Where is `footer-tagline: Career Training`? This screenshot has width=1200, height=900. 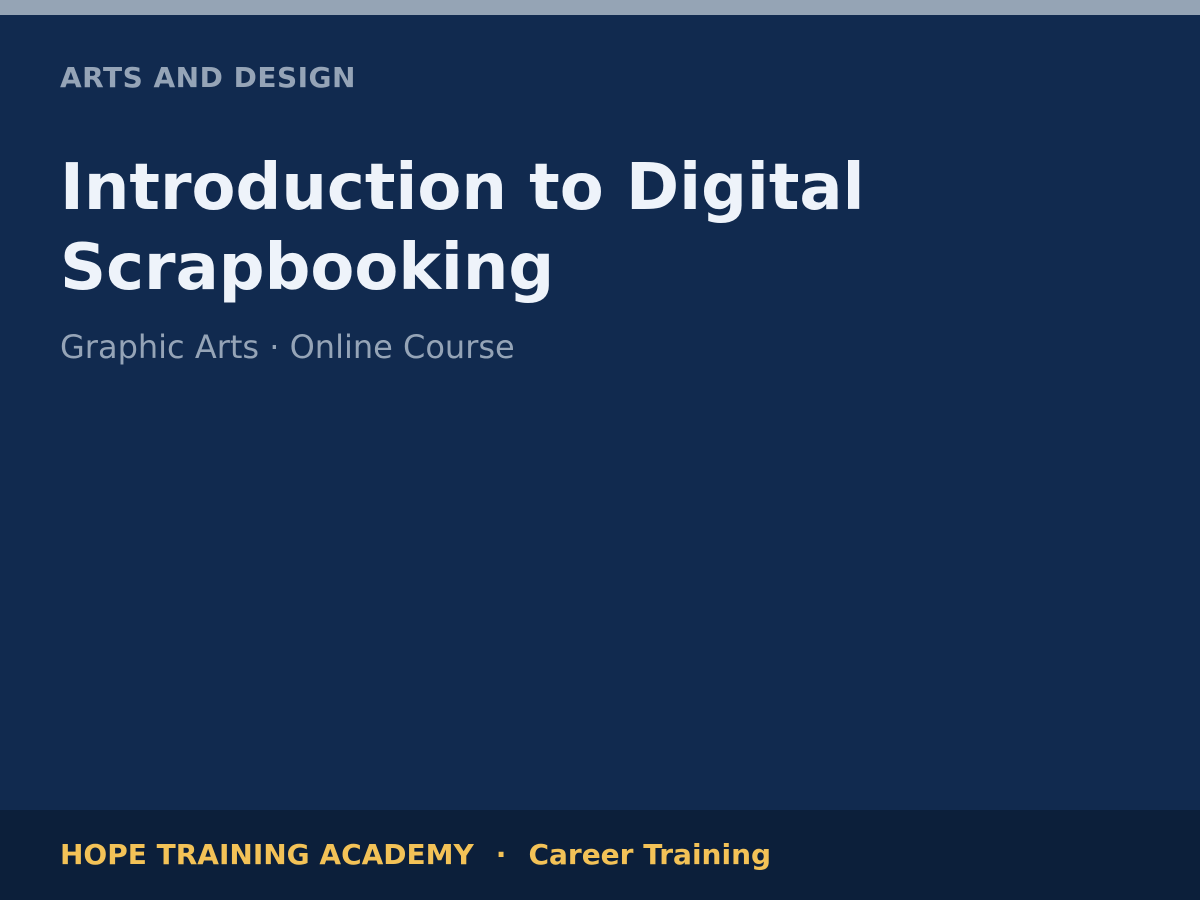 footer-tagline: Career Training is located at coordinates (650, 854).